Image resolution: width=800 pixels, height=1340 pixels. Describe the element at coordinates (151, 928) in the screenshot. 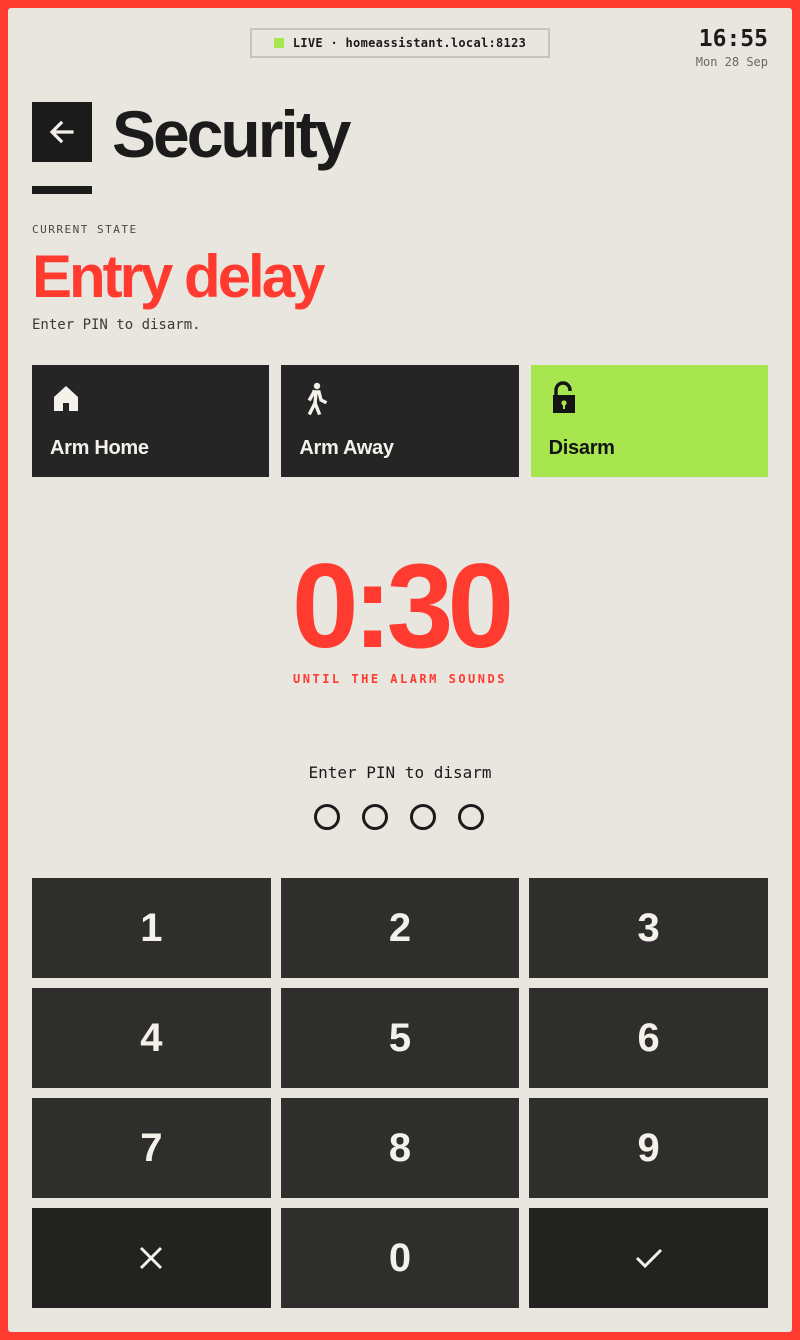

I see `key-1: 1` at that location.